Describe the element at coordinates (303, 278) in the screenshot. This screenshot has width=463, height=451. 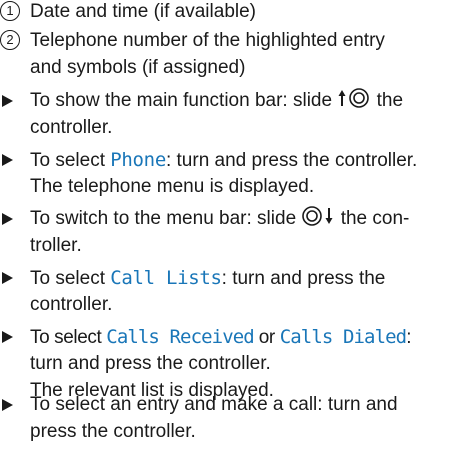
I see `step-4-text-b: : turn and press the` at that location.